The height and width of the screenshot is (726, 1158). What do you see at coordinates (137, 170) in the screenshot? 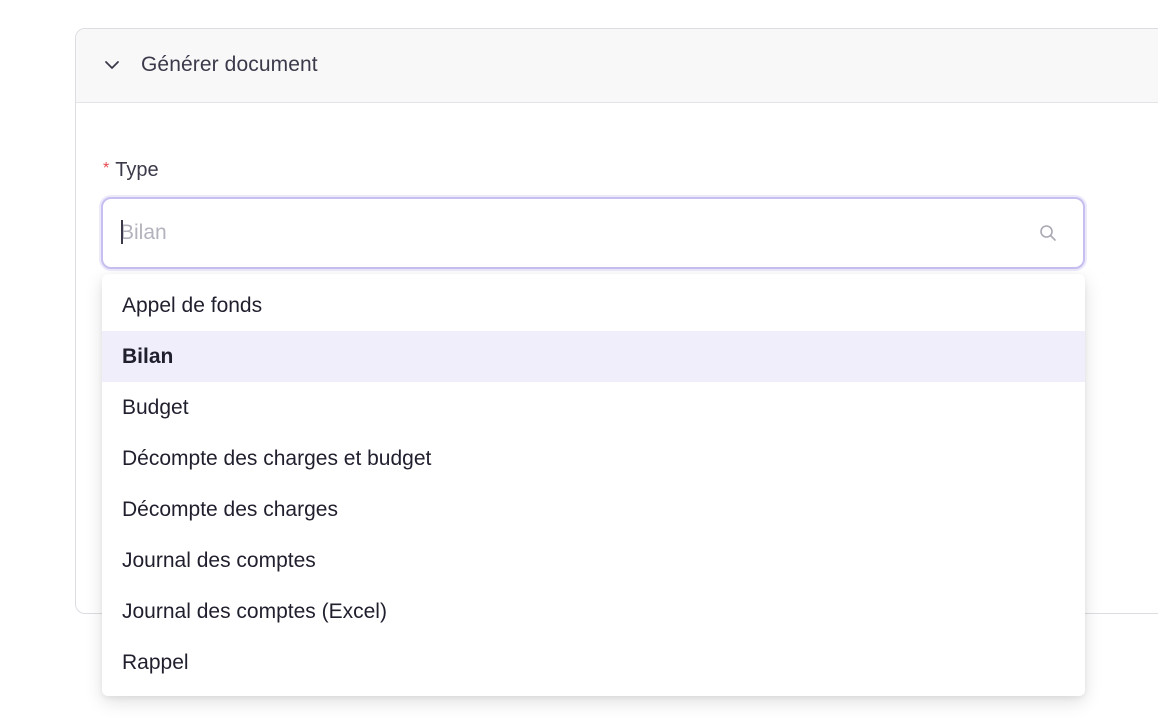
I see `type-label-text: Type` at bounding box center [137, 170].